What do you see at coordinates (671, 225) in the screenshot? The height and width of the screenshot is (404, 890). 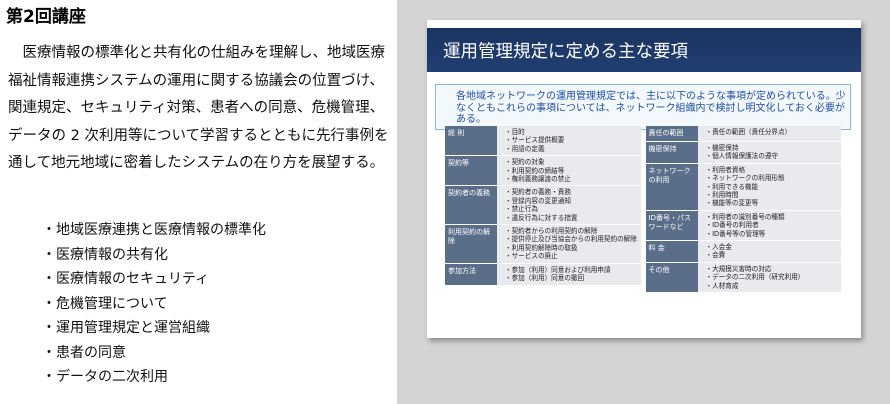 I see `requirement-category: ID番号・パスワードなど` at bounding box center [671, 225].